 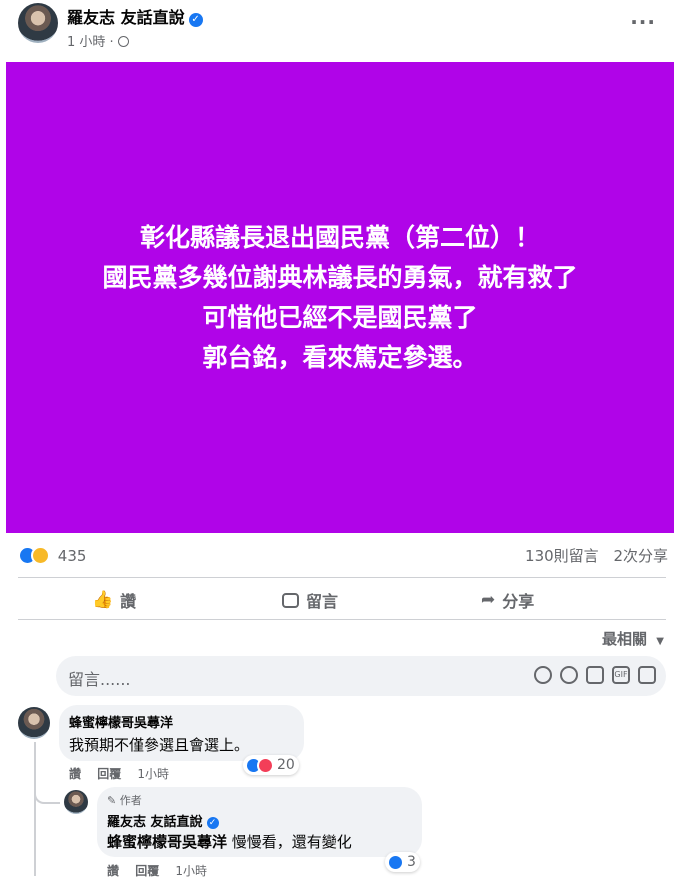 What do you see at coordinates (343, 557) in the screenshot?
I see `post-stats: 435 130則留言 2次分享` at bounding box center [343, 557].